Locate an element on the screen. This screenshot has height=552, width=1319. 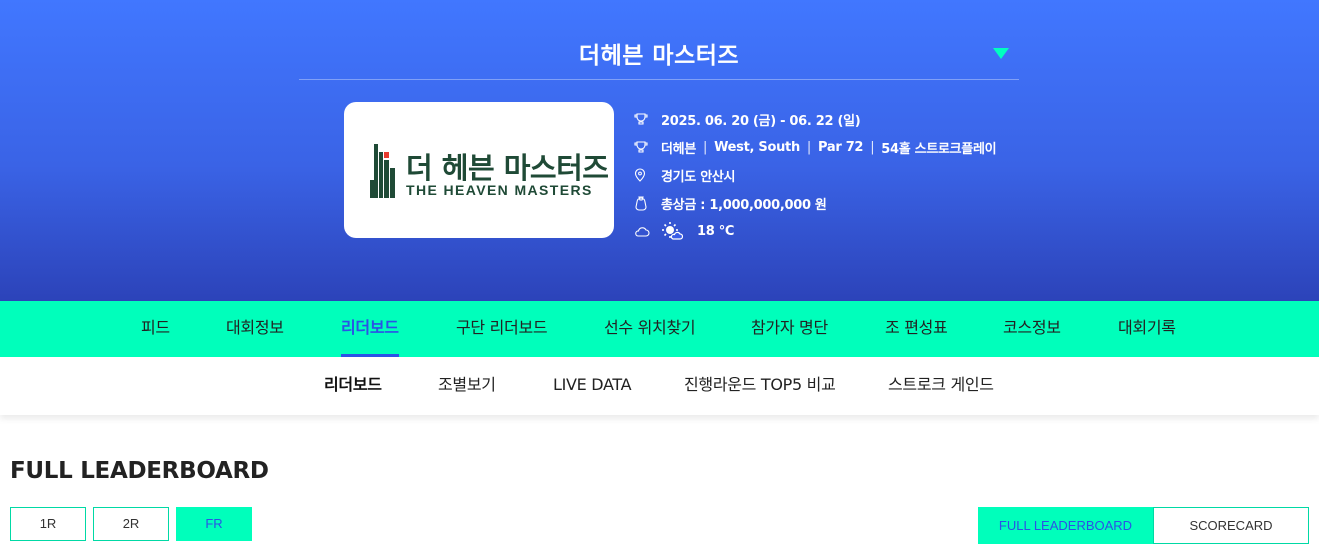
nav-item-course-info: 코스정보 is located at coordinates (1032, 329).